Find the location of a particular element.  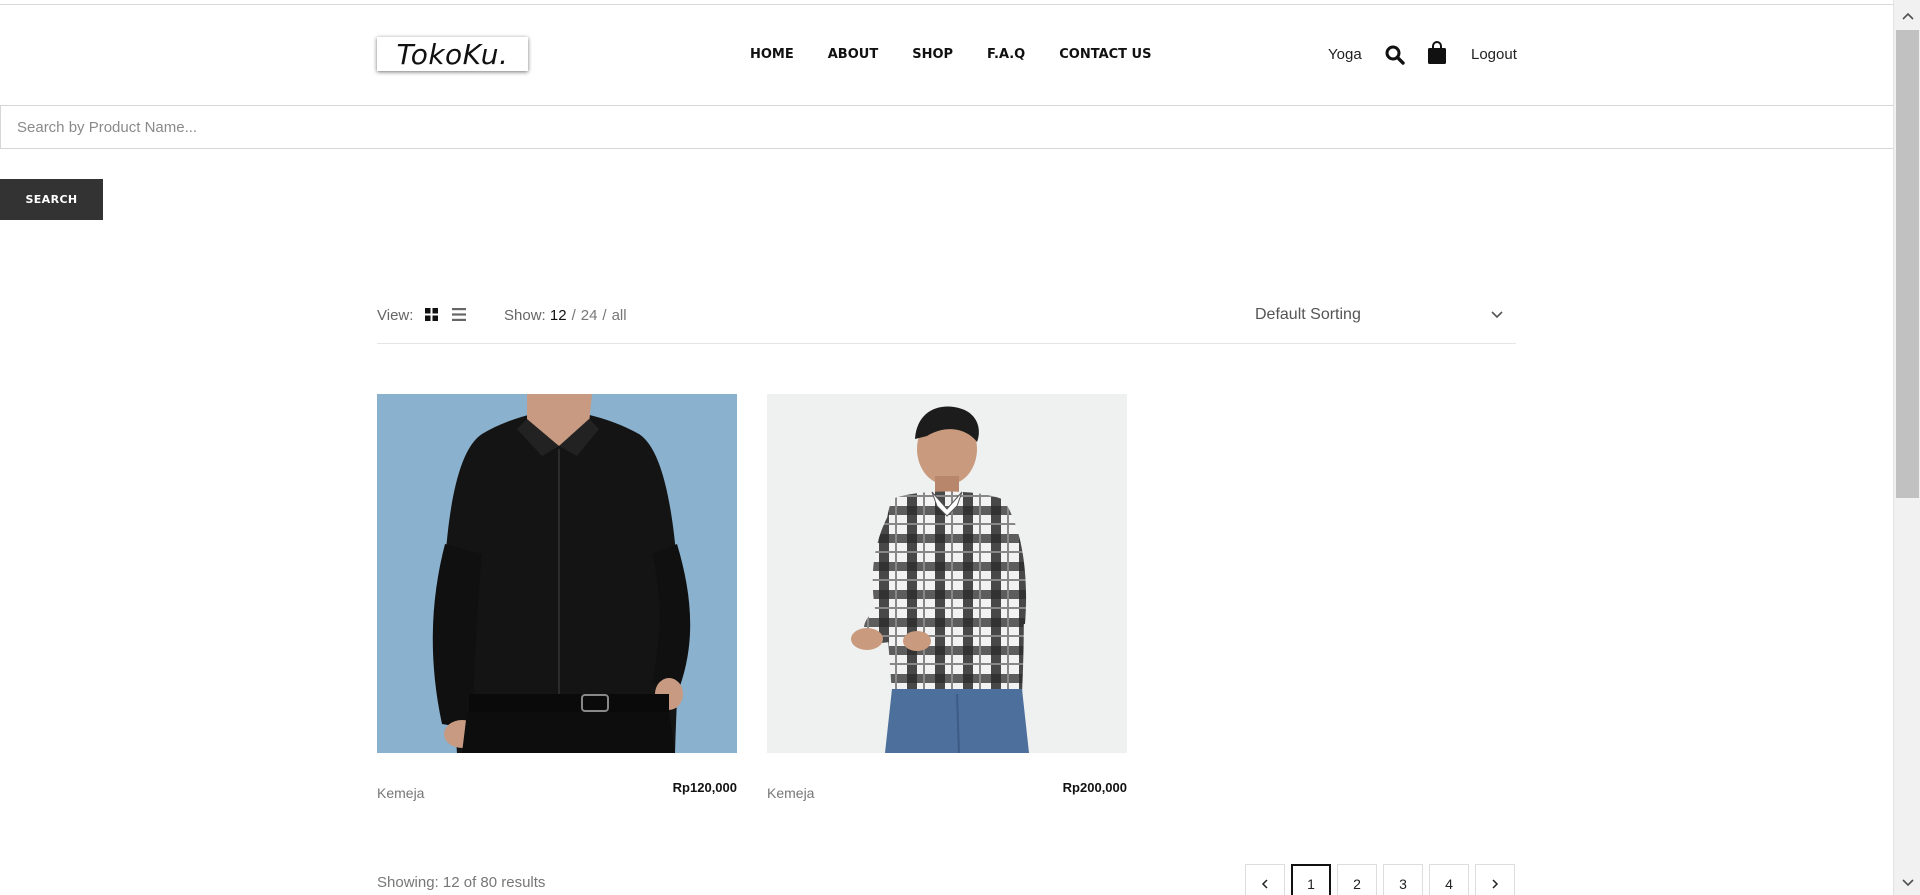

search-input is located at coordinates (947, 127).